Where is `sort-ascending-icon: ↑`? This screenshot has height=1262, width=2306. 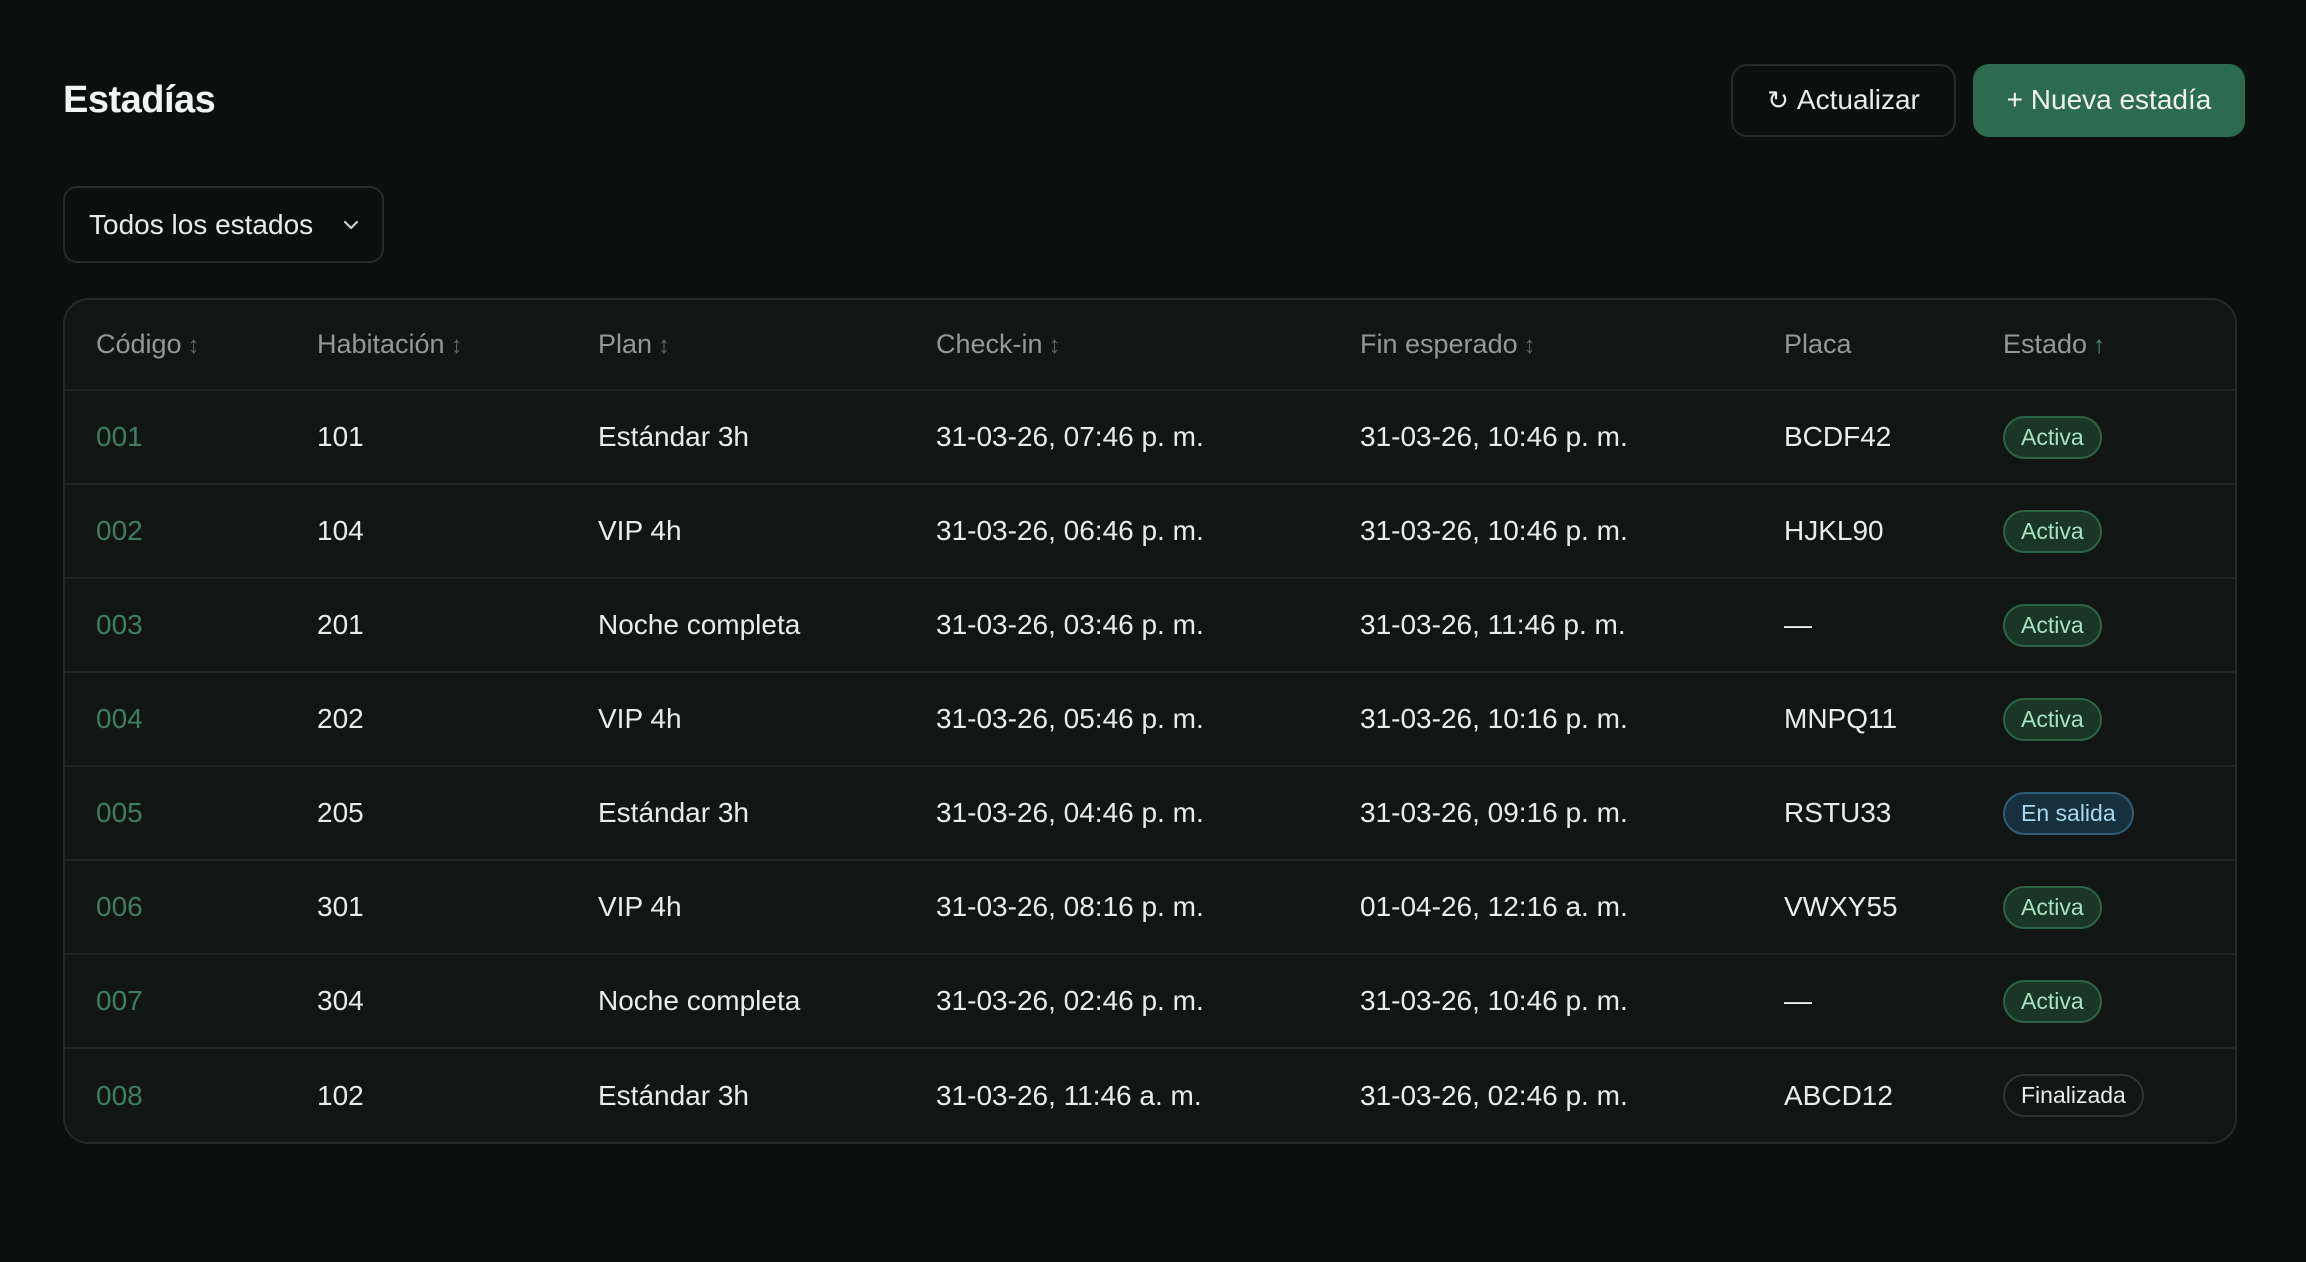
sort-ascending-icon: ↑ is located at coordinates (2099, 345).